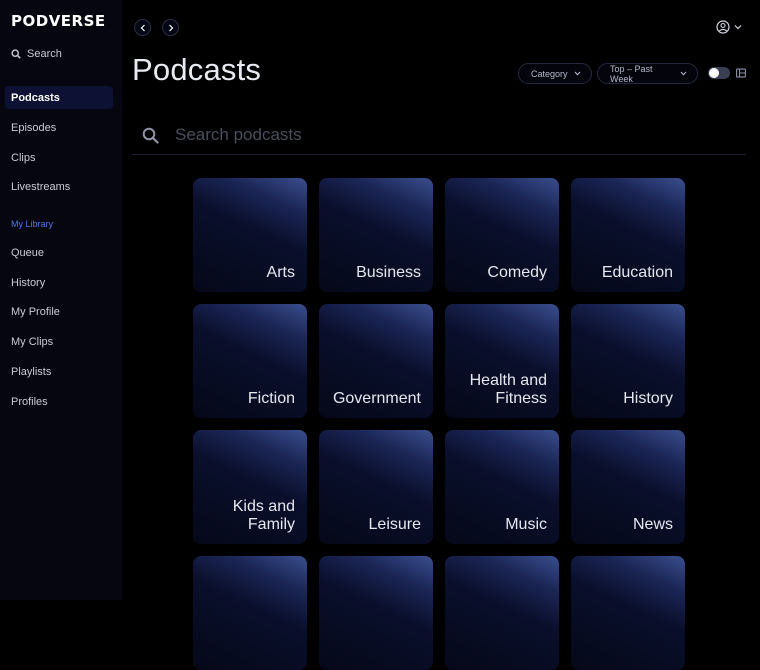 This screenshot has width=760, height=670. Describe the element at coordinates (652, 524) in the screenshot. I see `category-label: News` at that location.